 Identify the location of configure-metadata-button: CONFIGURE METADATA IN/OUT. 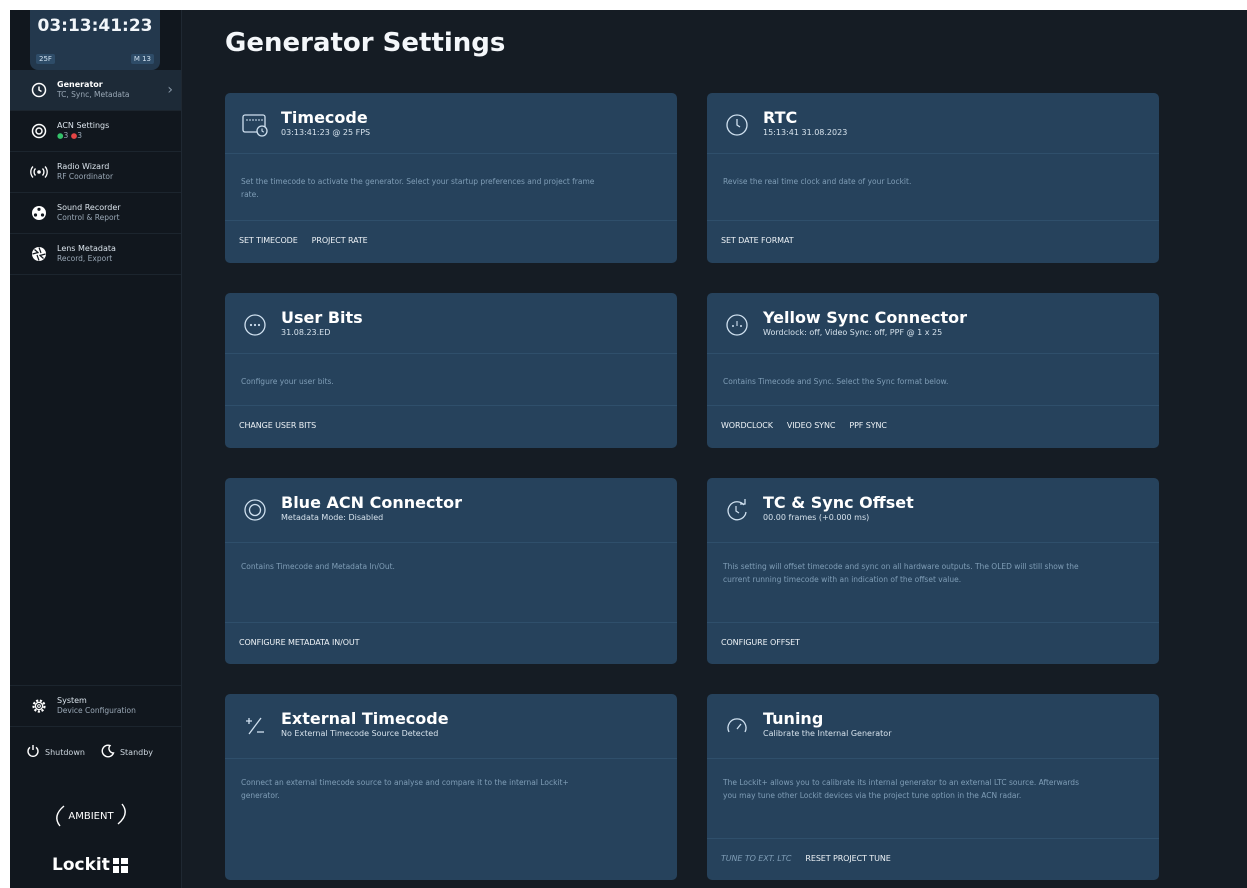
(299, 642).